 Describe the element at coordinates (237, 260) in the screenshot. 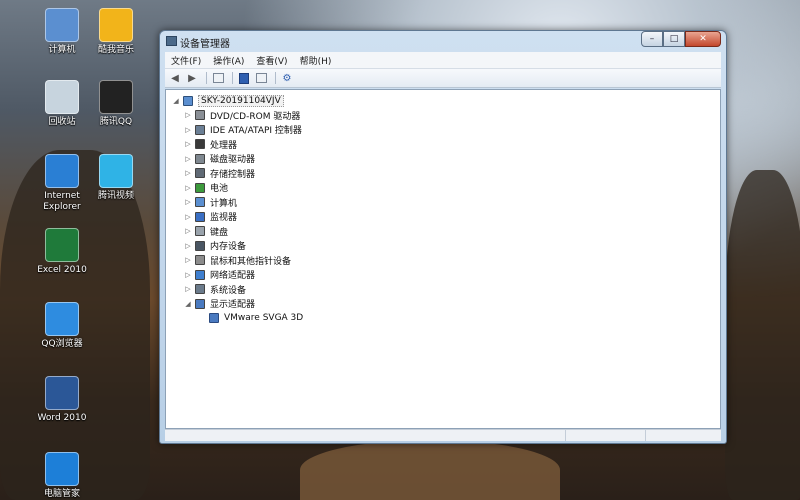

I see `tree-category: ▷ 鼠标和其他指针设备` at that location.